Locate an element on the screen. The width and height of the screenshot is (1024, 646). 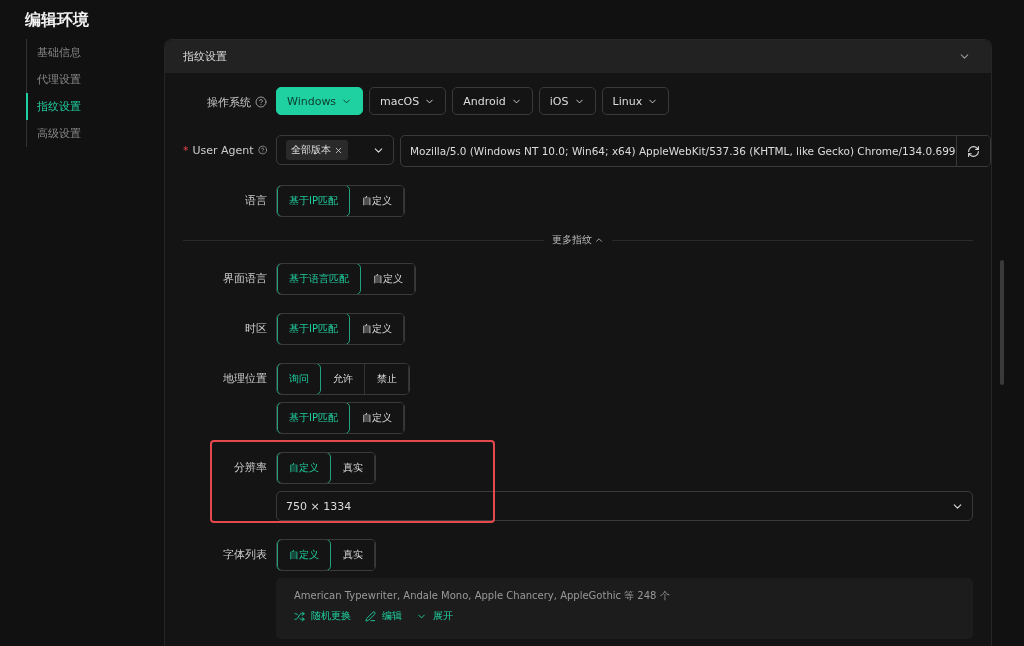
os-dropdown: Windows is located at coordinates (320, 101).